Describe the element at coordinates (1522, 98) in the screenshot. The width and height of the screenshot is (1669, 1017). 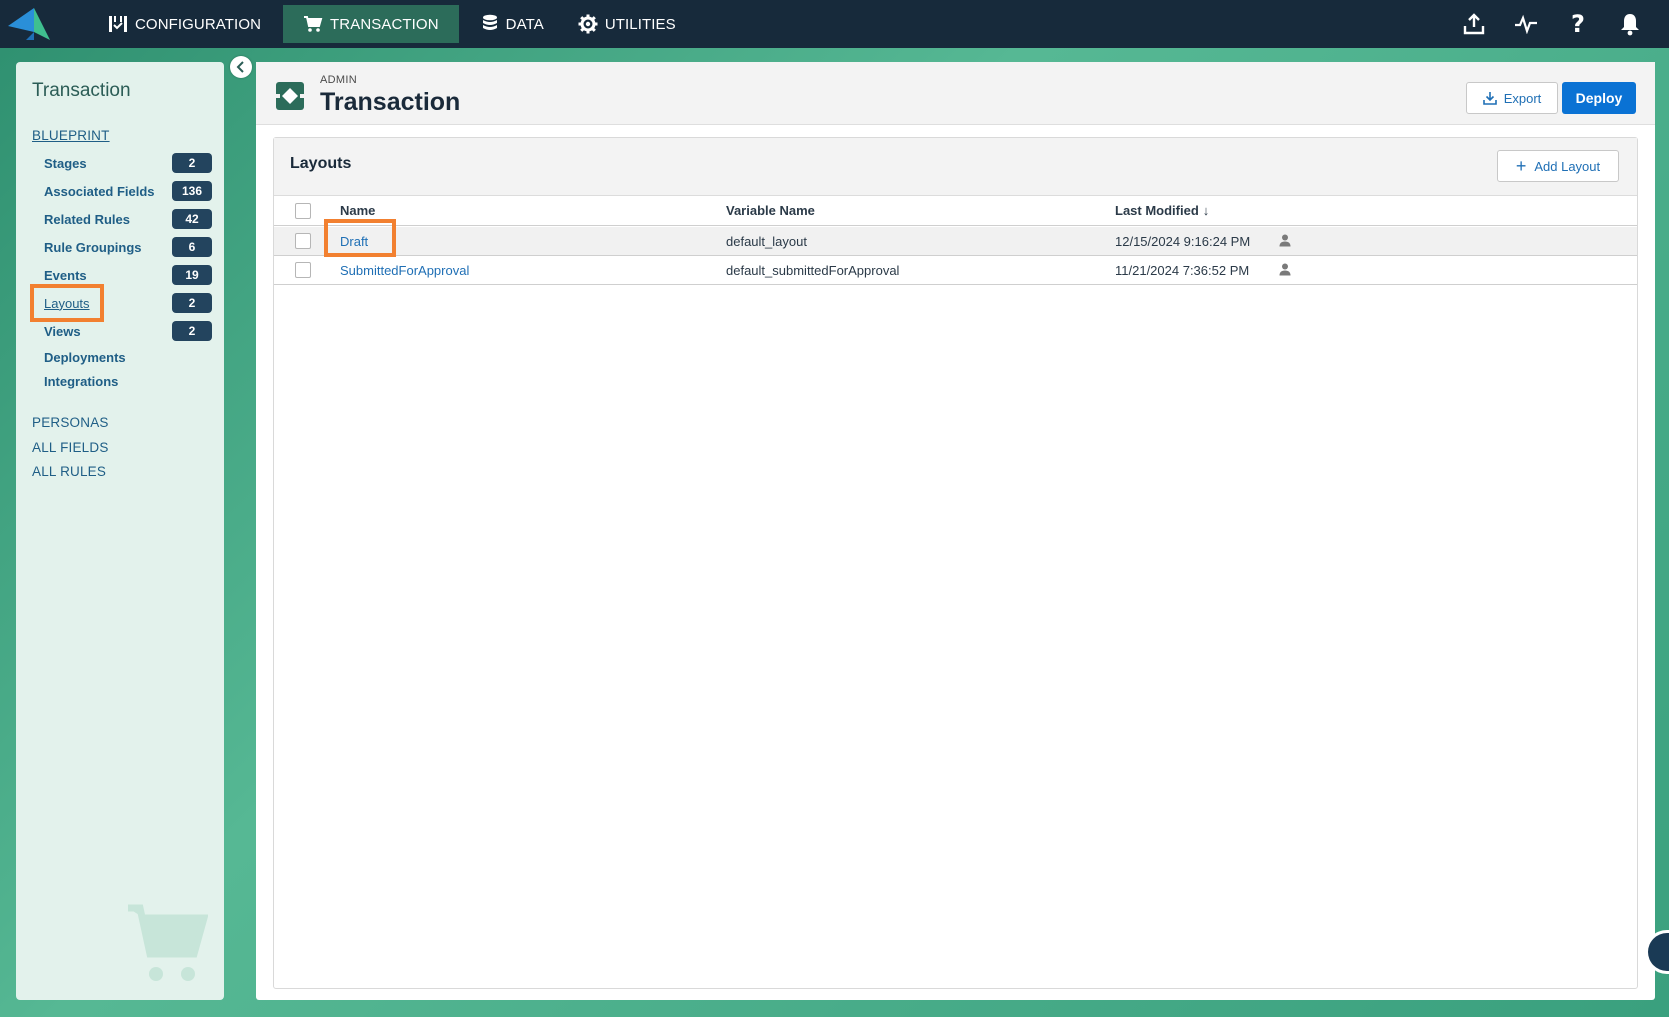
I see `export-label: Export` at that location.